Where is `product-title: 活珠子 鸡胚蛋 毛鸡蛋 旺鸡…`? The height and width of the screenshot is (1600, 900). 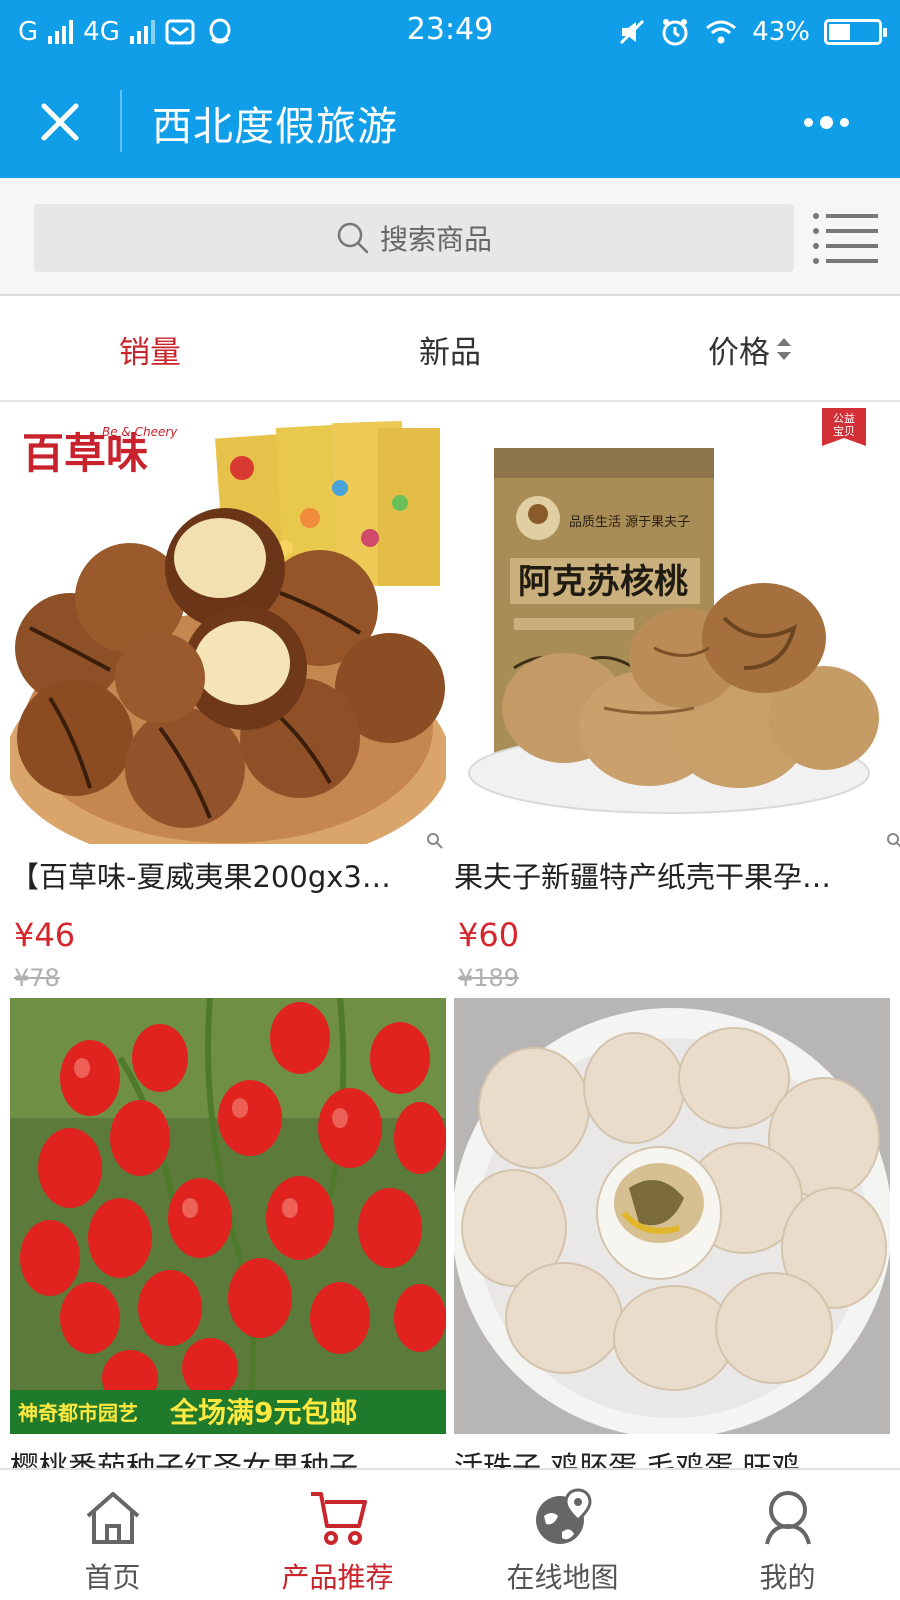 product-title: 活珠子 鸡胚蛋 毛鸡蛋 旺鸡… is located at coordinates (672, 1456).